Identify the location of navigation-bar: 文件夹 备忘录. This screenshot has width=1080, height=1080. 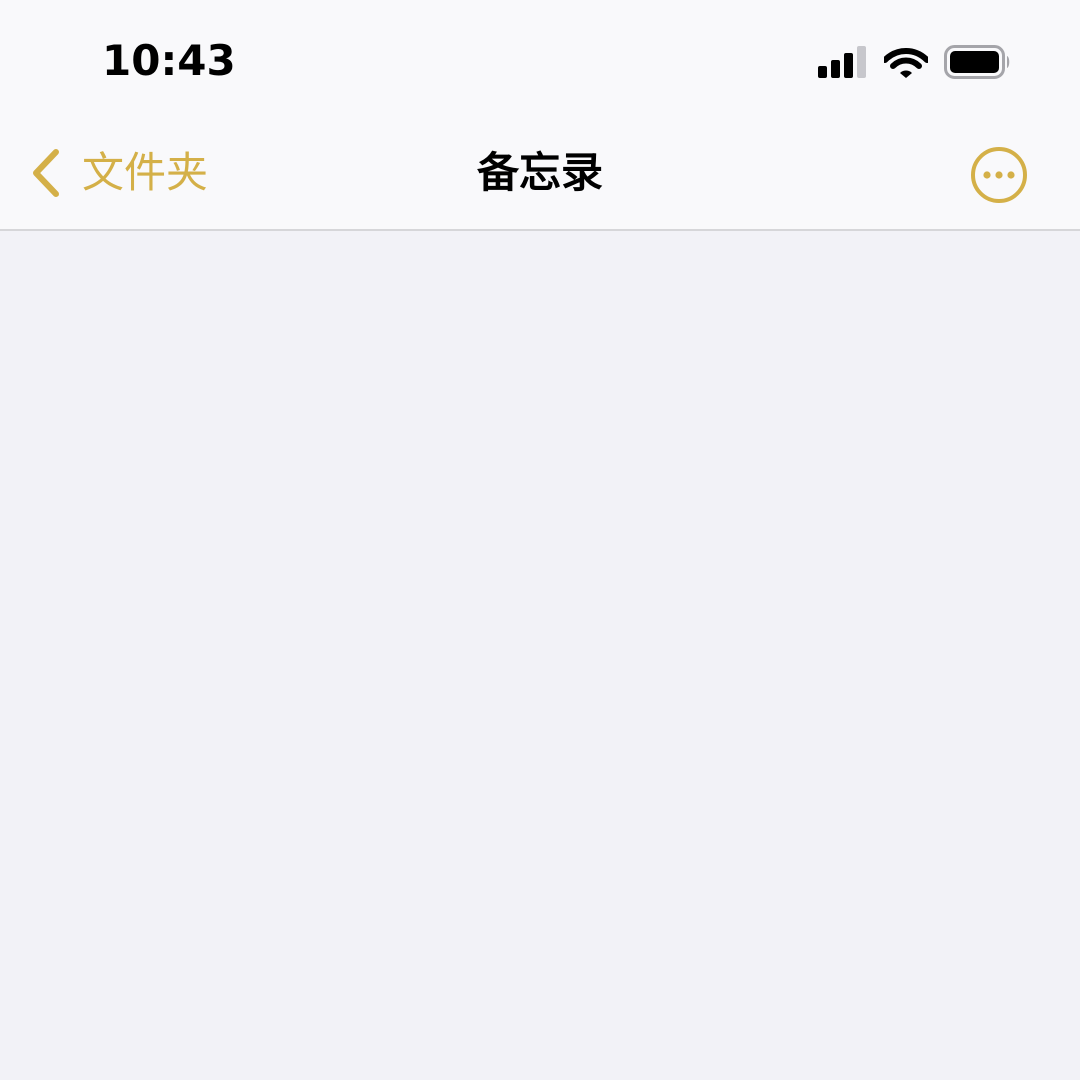
(540, 174).